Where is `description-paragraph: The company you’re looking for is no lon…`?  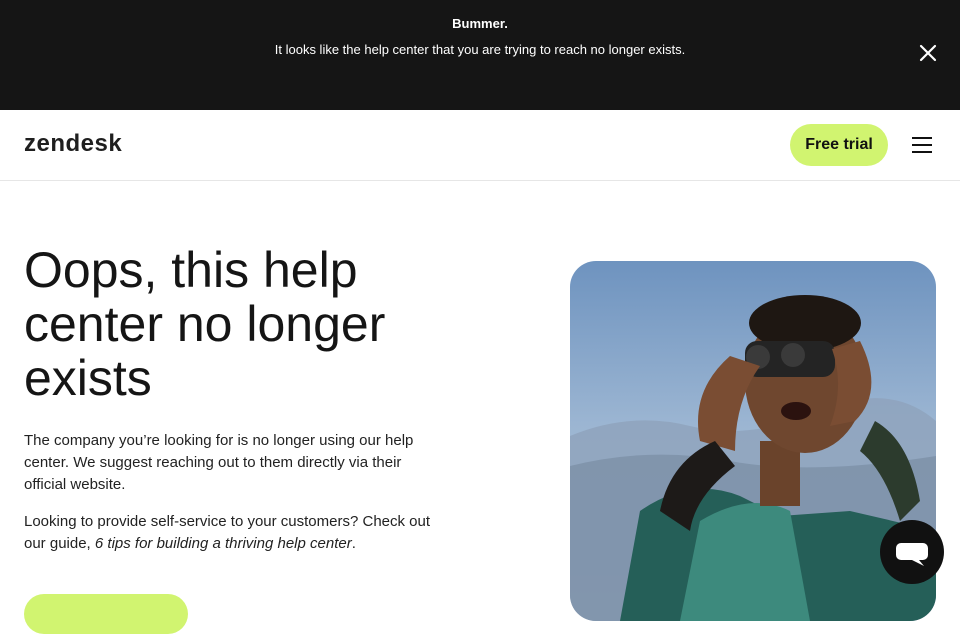 description-paragraph: The company you’re looking for is no lon… is located at coordinates (219, 462).